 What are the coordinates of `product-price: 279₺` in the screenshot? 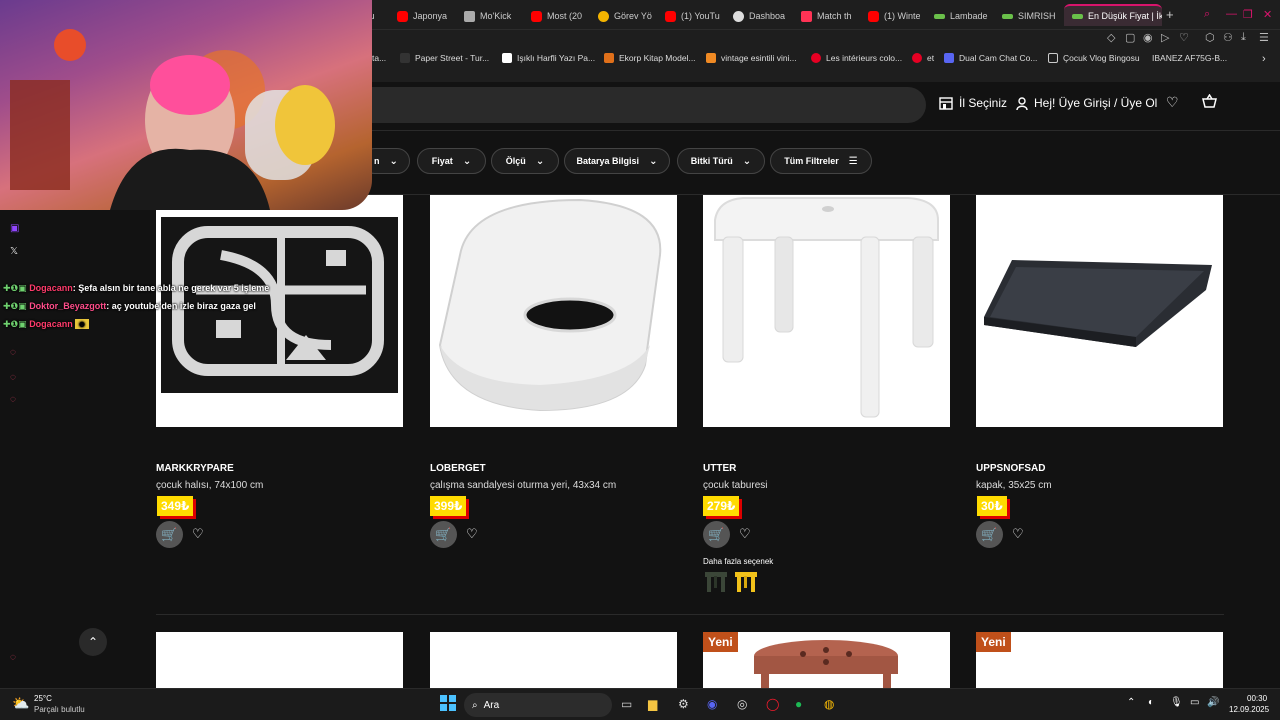 It's located at (721, 506).